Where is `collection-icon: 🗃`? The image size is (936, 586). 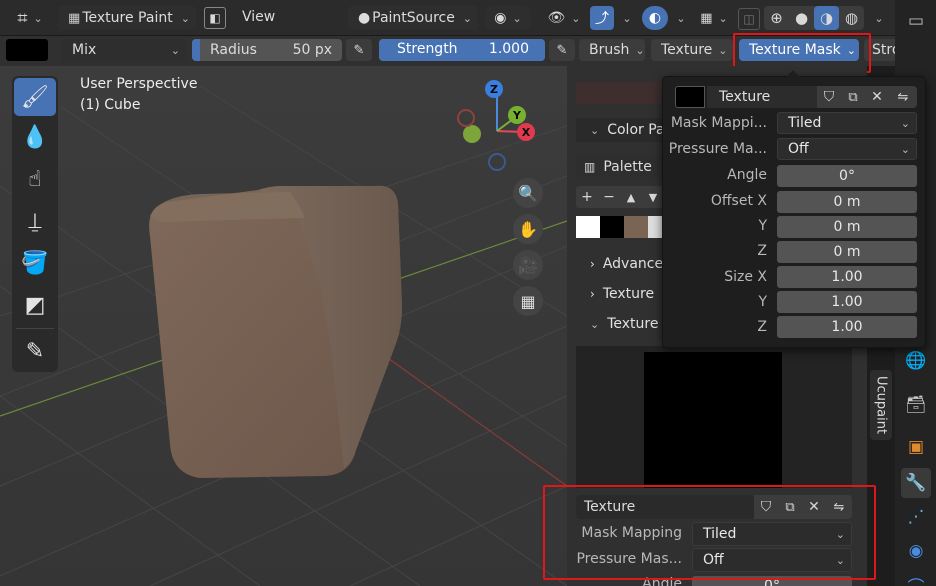 collection-icon: 🗃 is located at coordinates (916, 405).